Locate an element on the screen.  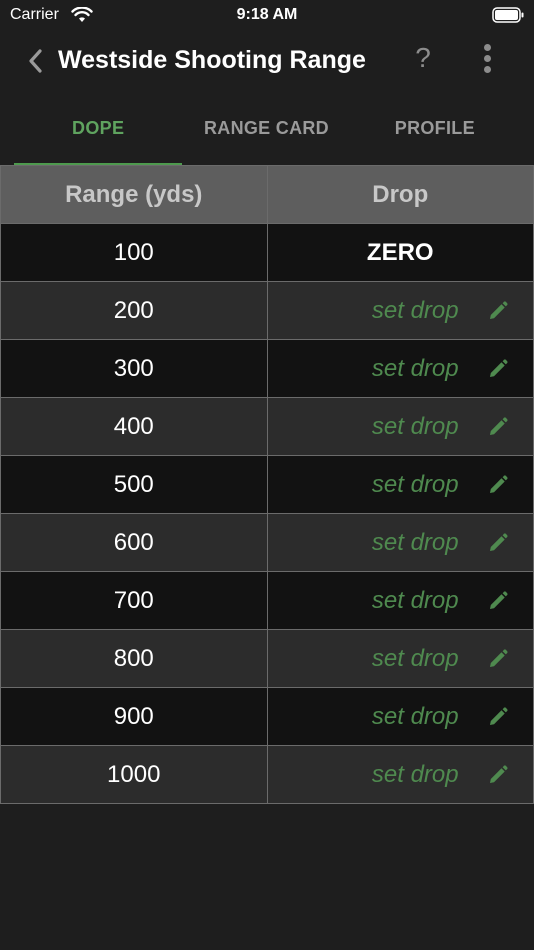
range-cell: 300 is located at coordinates (134, 368).